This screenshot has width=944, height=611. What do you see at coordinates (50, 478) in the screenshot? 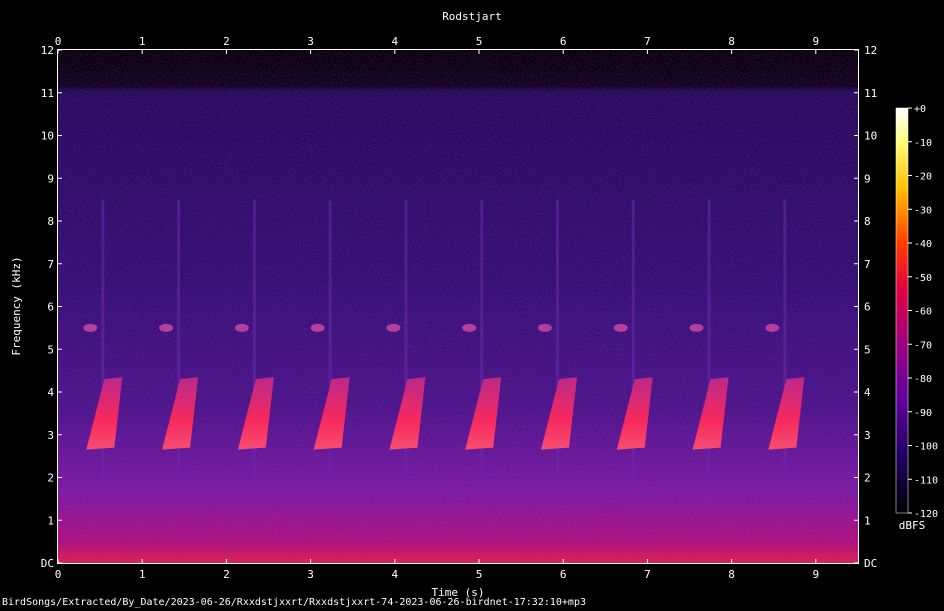
I see `y-tick-label-left: 2` at bounding box center [50, 478].